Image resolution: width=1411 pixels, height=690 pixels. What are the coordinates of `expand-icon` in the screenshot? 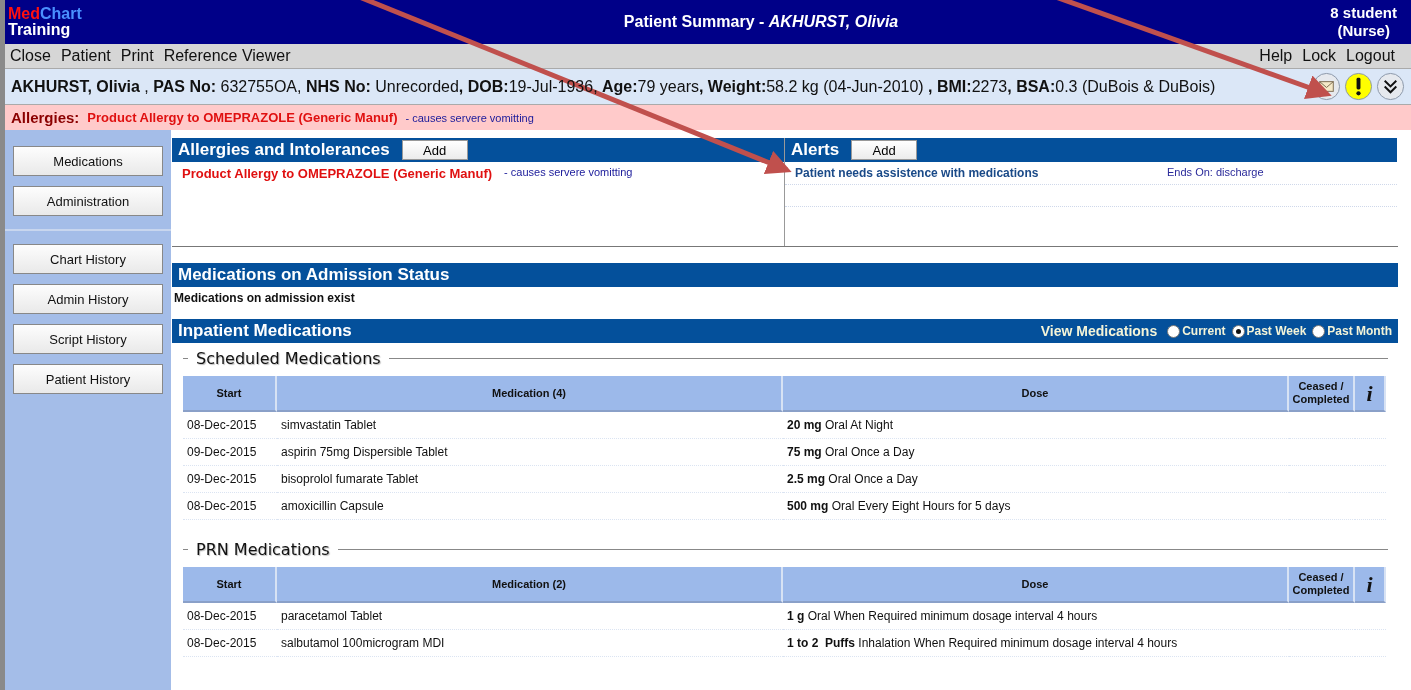 It's located at (1390, 86).